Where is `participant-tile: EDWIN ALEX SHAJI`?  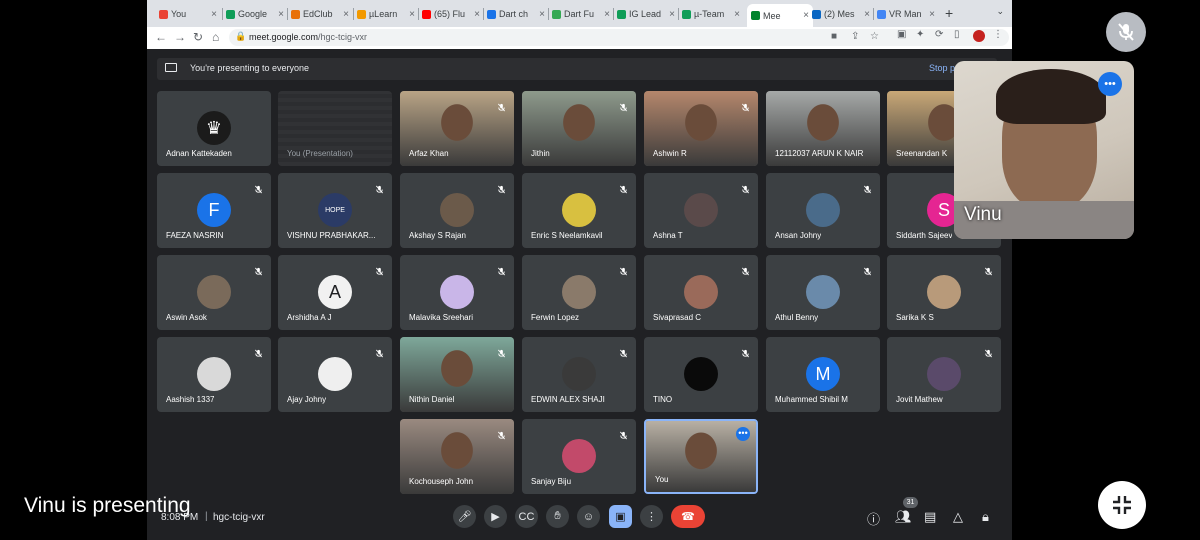 participant-tile: EDWIN ALEX SHAJI is located at coordinates (579, 374).